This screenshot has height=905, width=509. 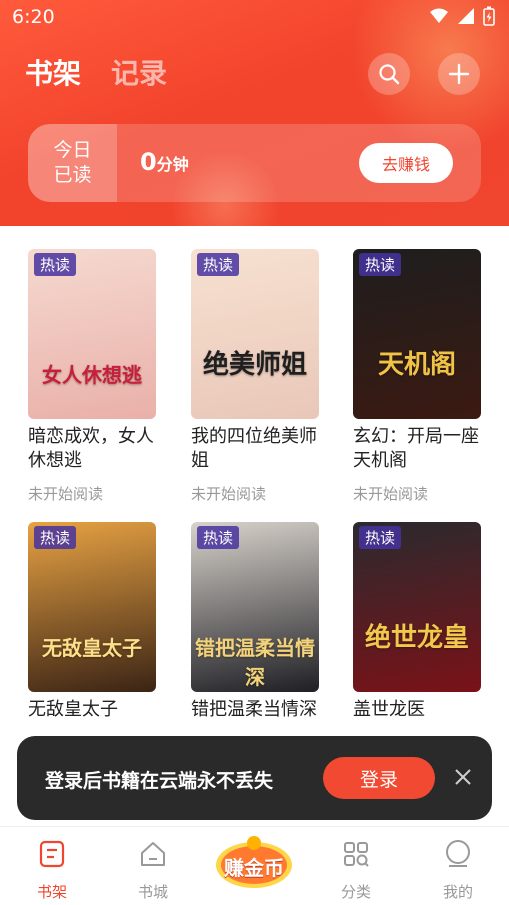 I want to click on signal-icon, so click(x=466, y=16).